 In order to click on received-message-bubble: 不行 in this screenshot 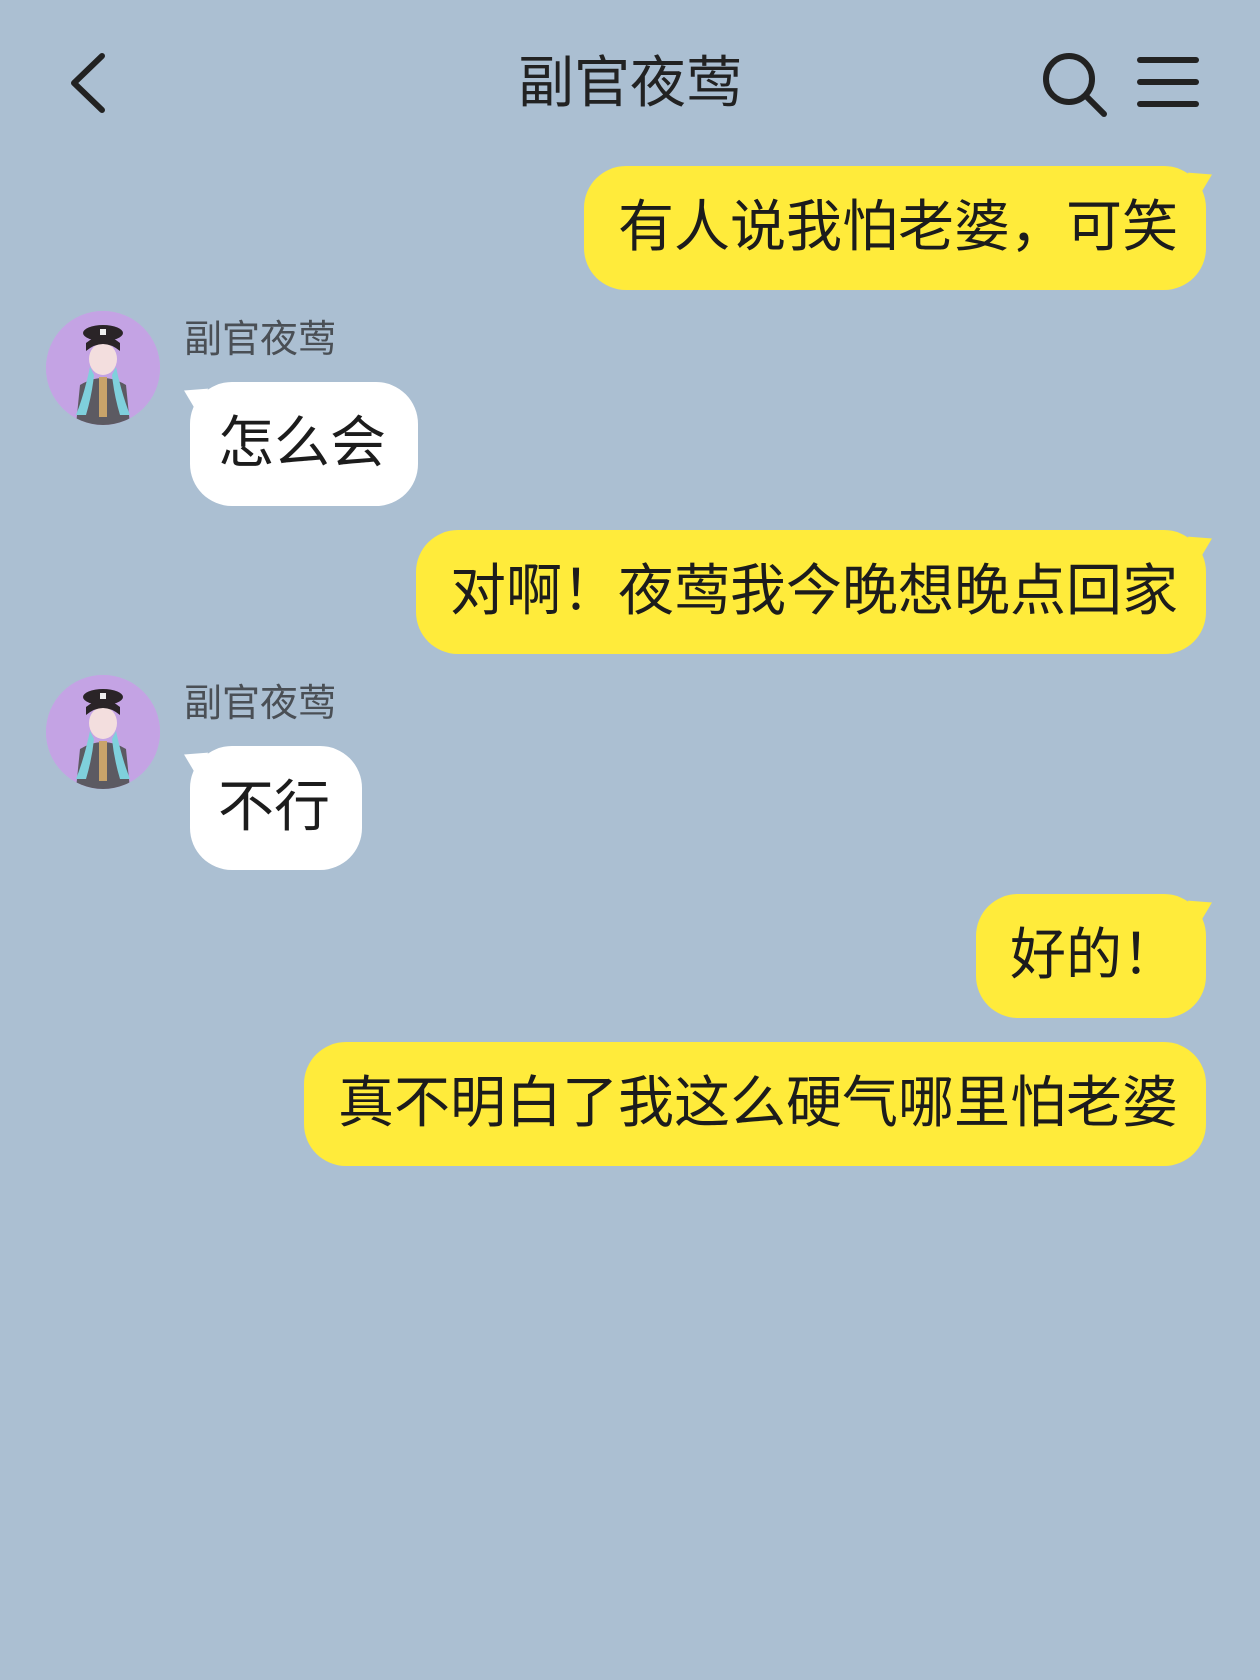, I will do `click(276, 808)`.